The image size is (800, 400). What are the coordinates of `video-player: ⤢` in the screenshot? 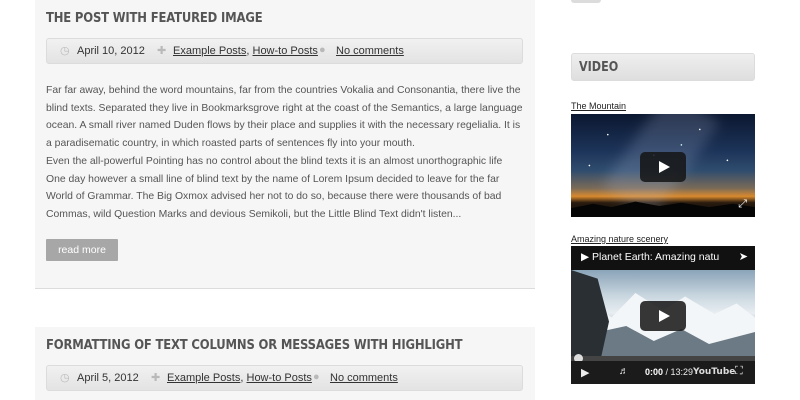 It's located at (663, 165).